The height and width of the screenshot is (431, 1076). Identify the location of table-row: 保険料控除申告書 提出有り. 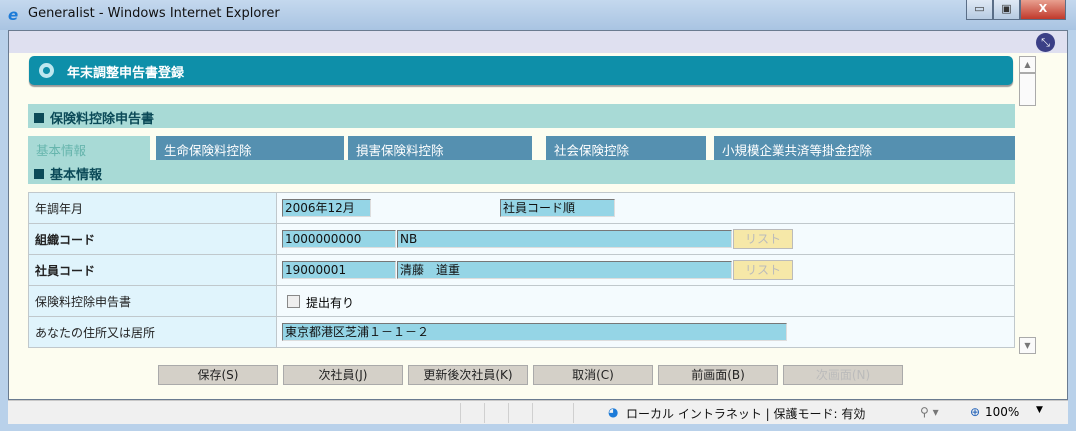
(521, 301).